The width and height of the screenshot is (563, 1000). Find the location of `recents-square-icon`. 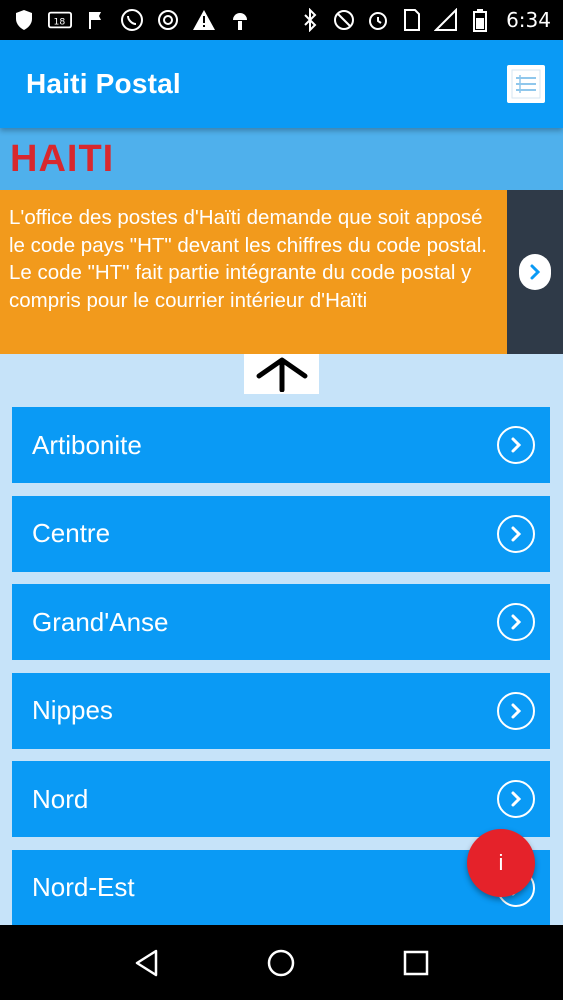

recents-square-icon is located at coordinates (416, 962).